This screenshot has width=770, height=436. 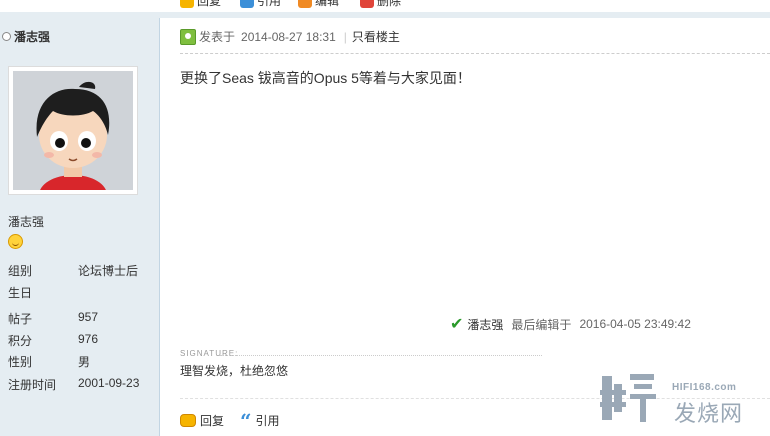 What do you see at coordinates (704, 387) in the screenshot?
I see `watermark-url: HIFI168.com` at bounding box center [704, 387].